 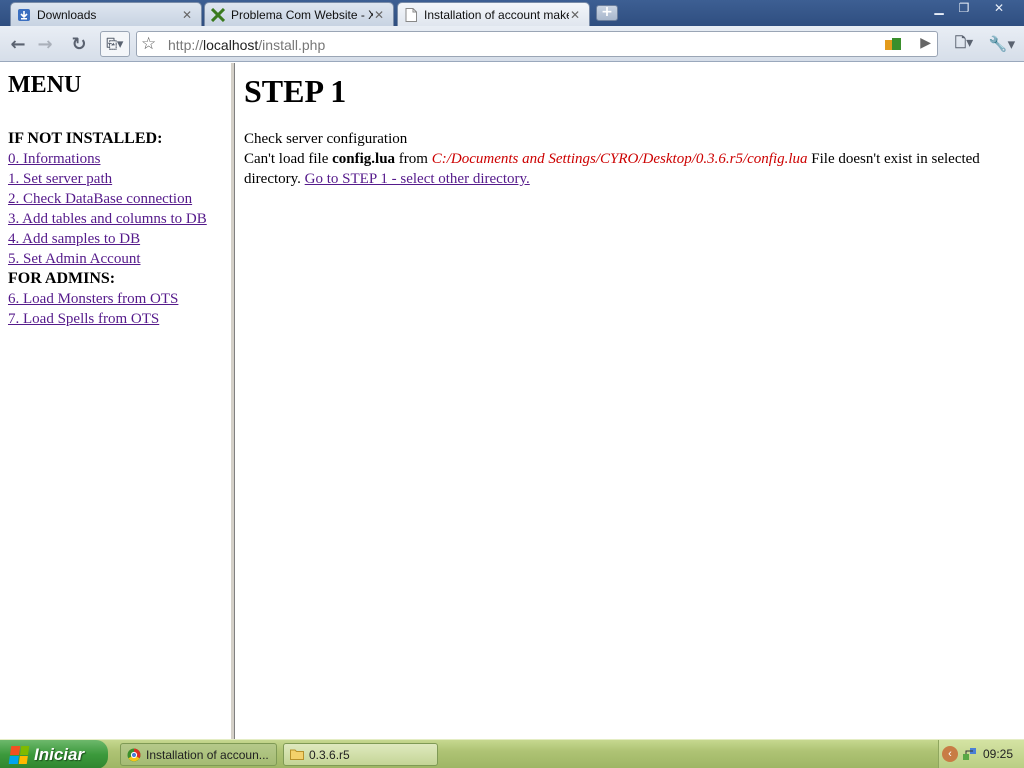 I want to click on tab-downloads: Downloads ✕, so click(x=106, y=14).